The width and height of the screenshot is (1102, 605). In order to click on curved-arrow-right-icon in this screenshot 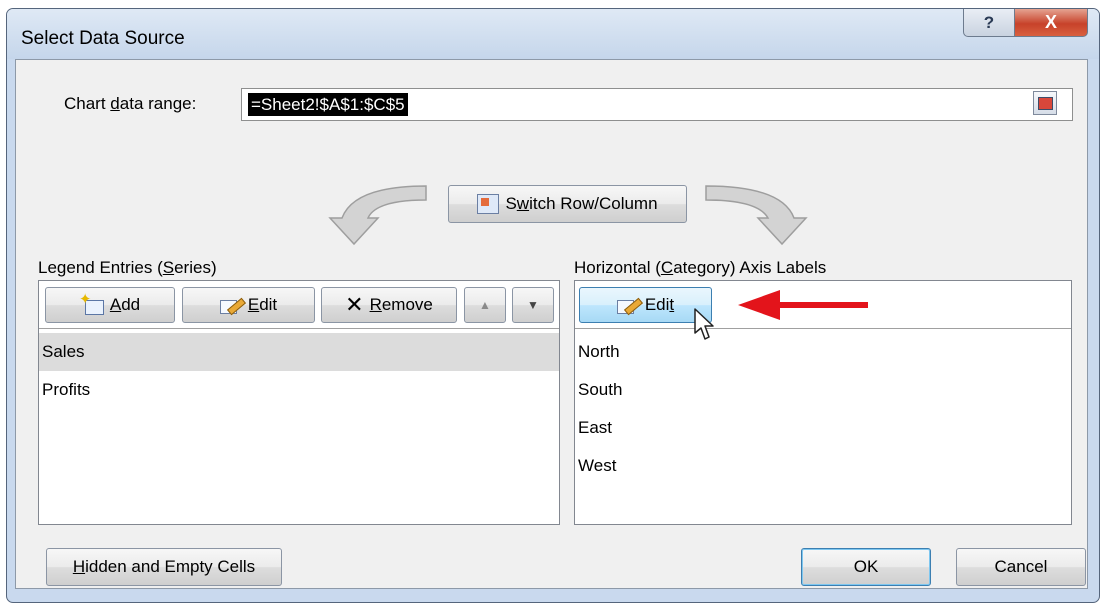, I will do `click(756, 215)`.